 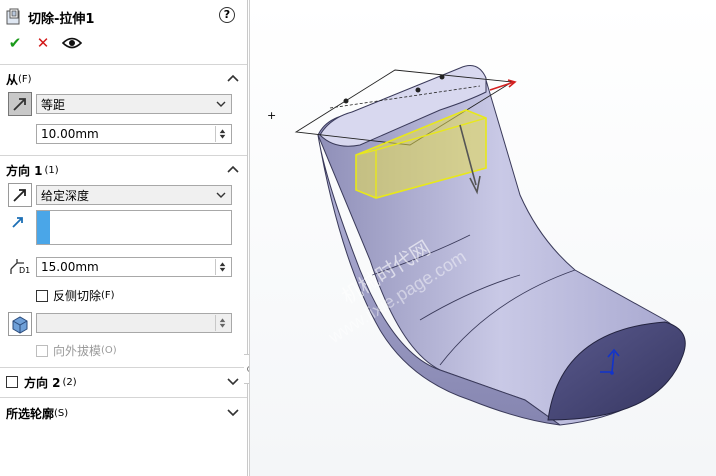 I want to click on direction1-shortcut: (1), so click(x=51, y=170).